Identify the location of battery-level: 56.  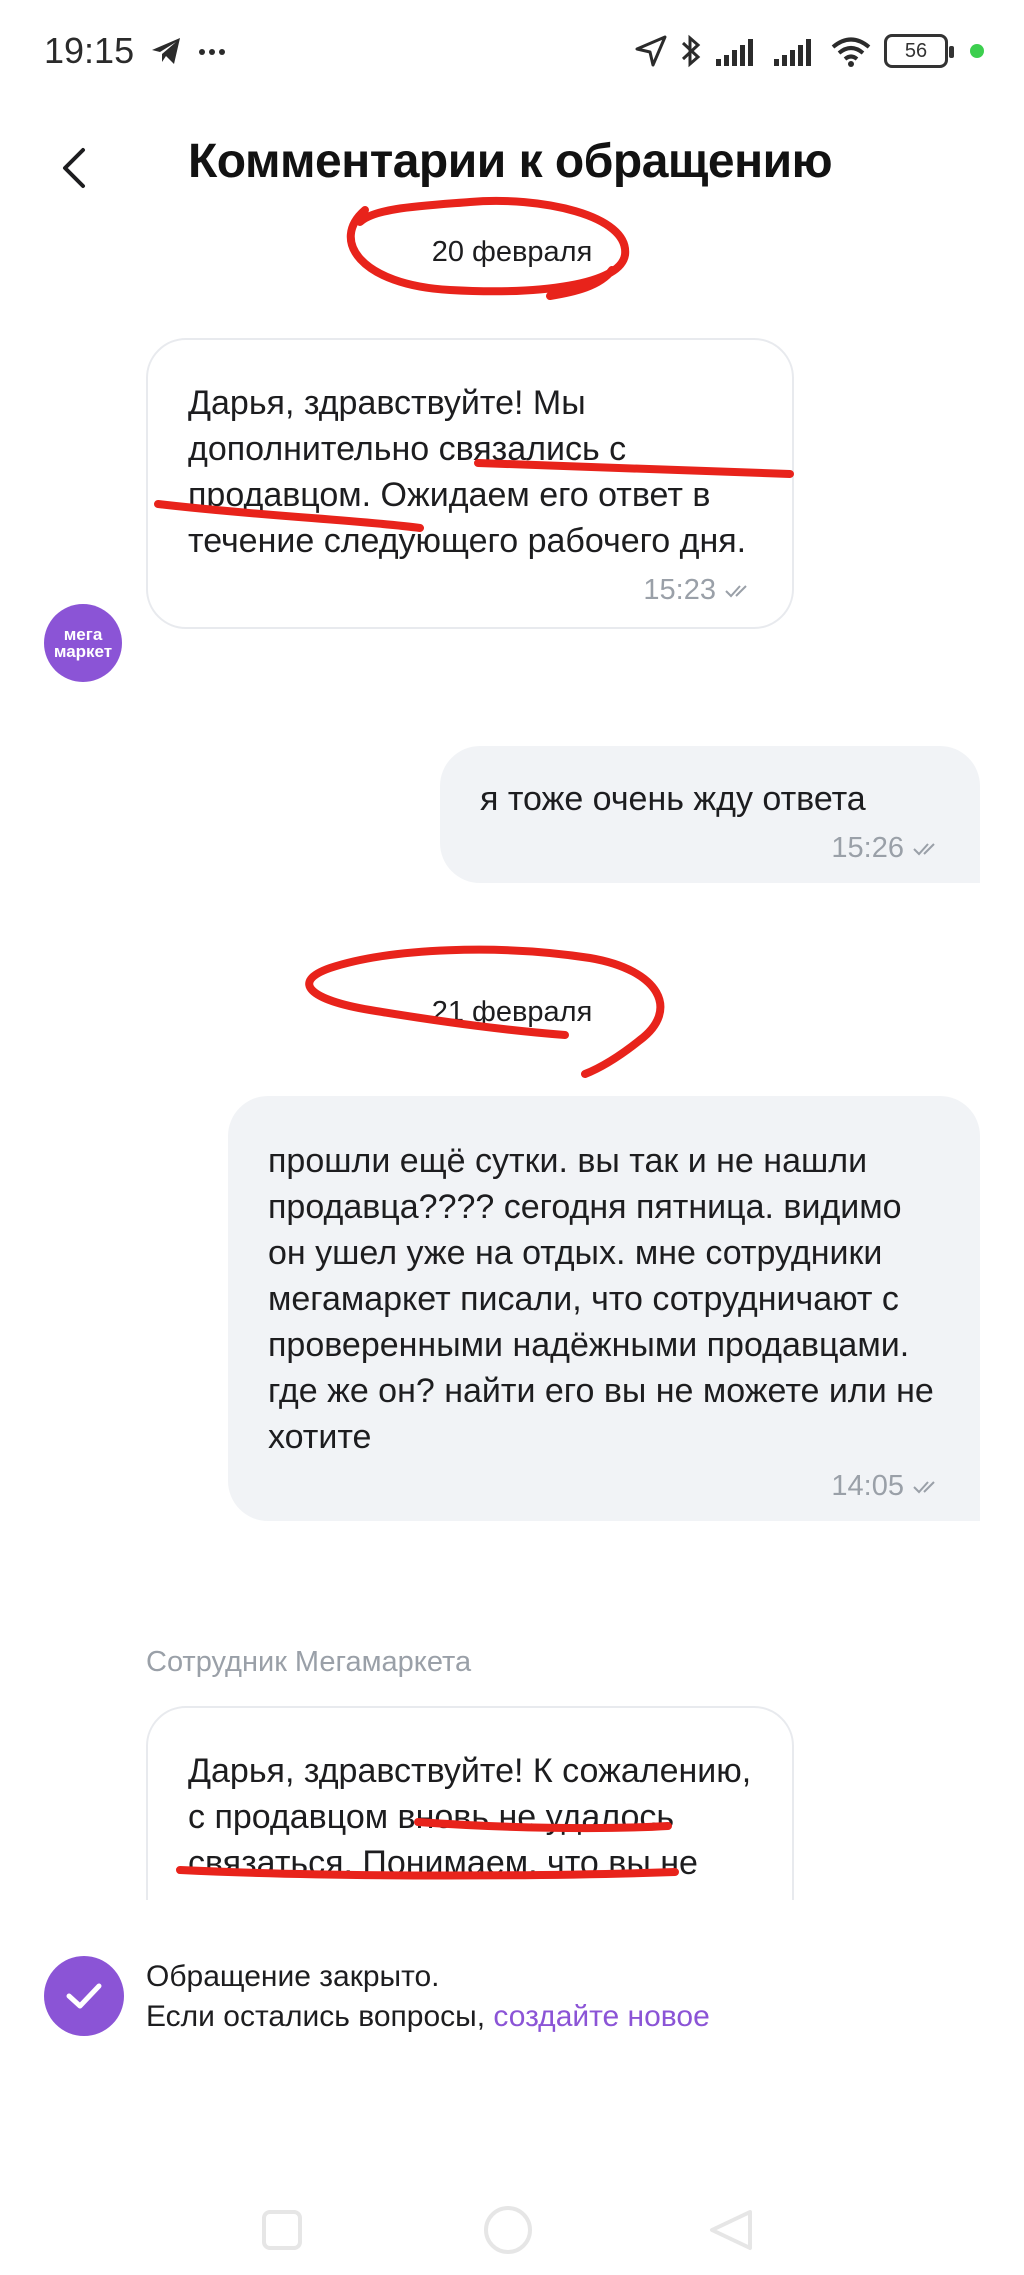
(916, 50).